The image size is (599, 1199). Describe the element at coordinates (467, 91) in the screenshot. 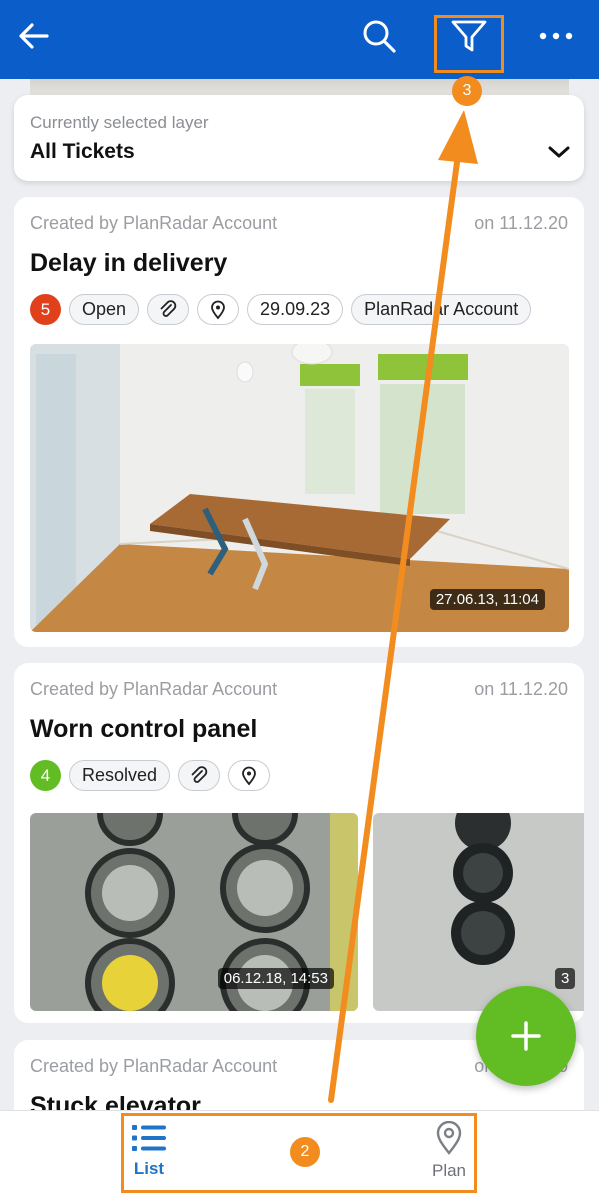

I see `filter-step-number: 3` at that location.